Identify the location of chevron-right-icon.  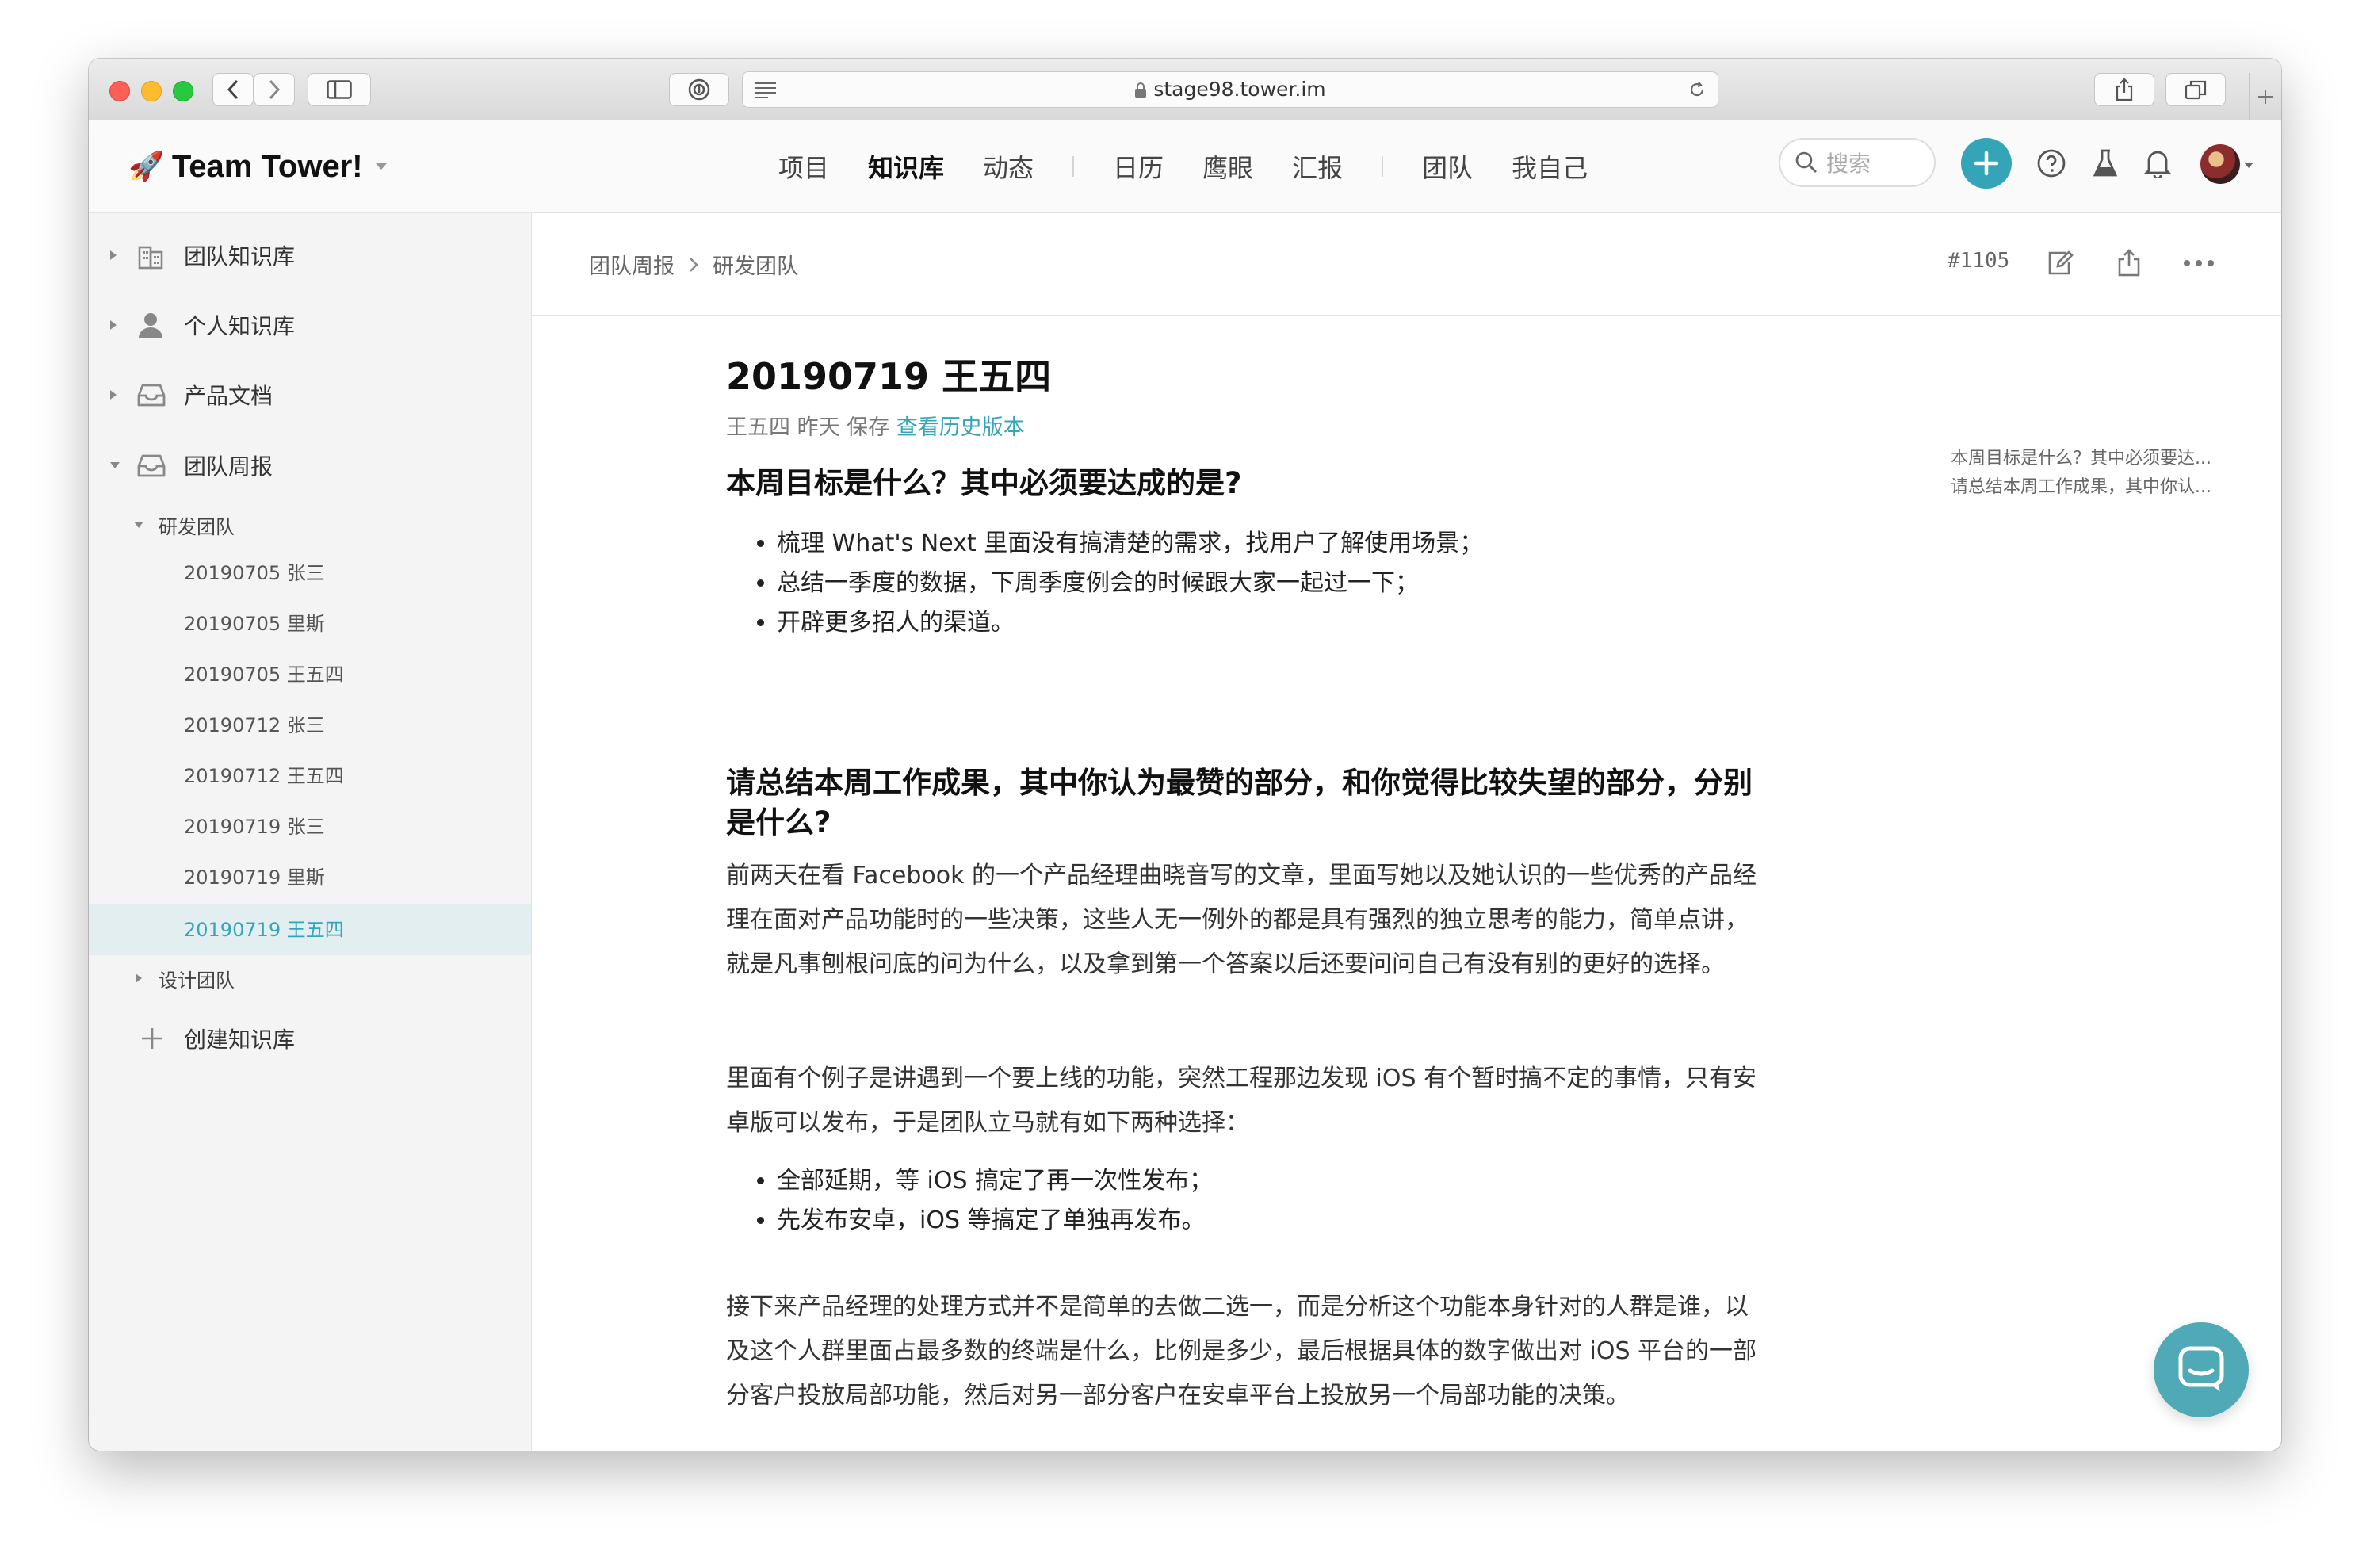
(694, 264).